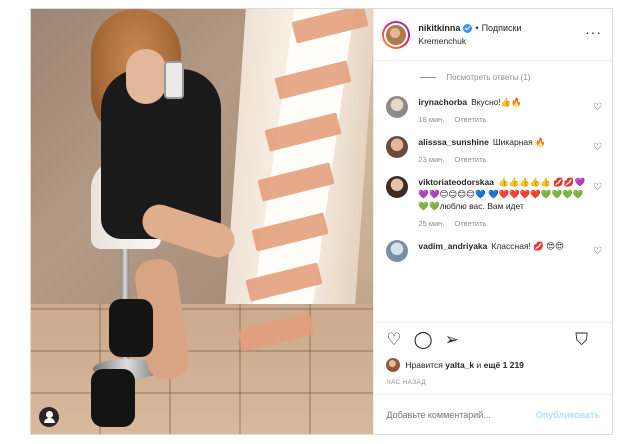 The width and height of the screenshot is (620, 444). What do you see at coordinates (502, 28) in the screenshot?
I see `following-button: Подписки` at bounding box center [502, 28].